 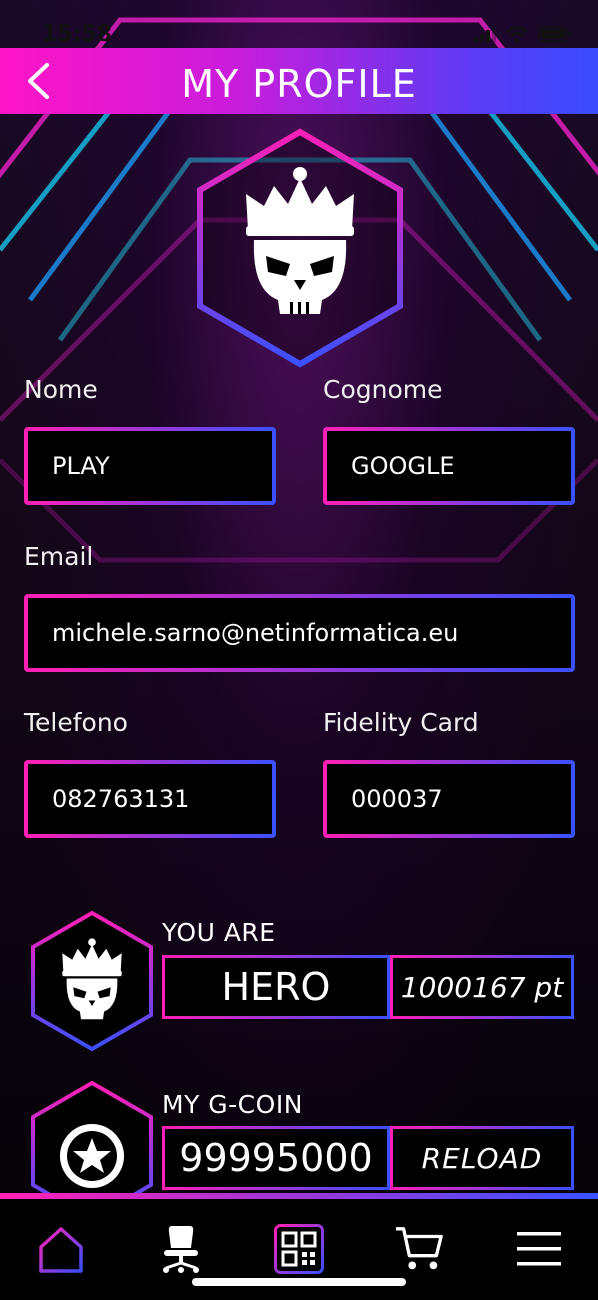 What do you see at coordinates (299, 84) in the screenshot?
I see `page-title: MY PROFILE` at bounding box center [299, 84].